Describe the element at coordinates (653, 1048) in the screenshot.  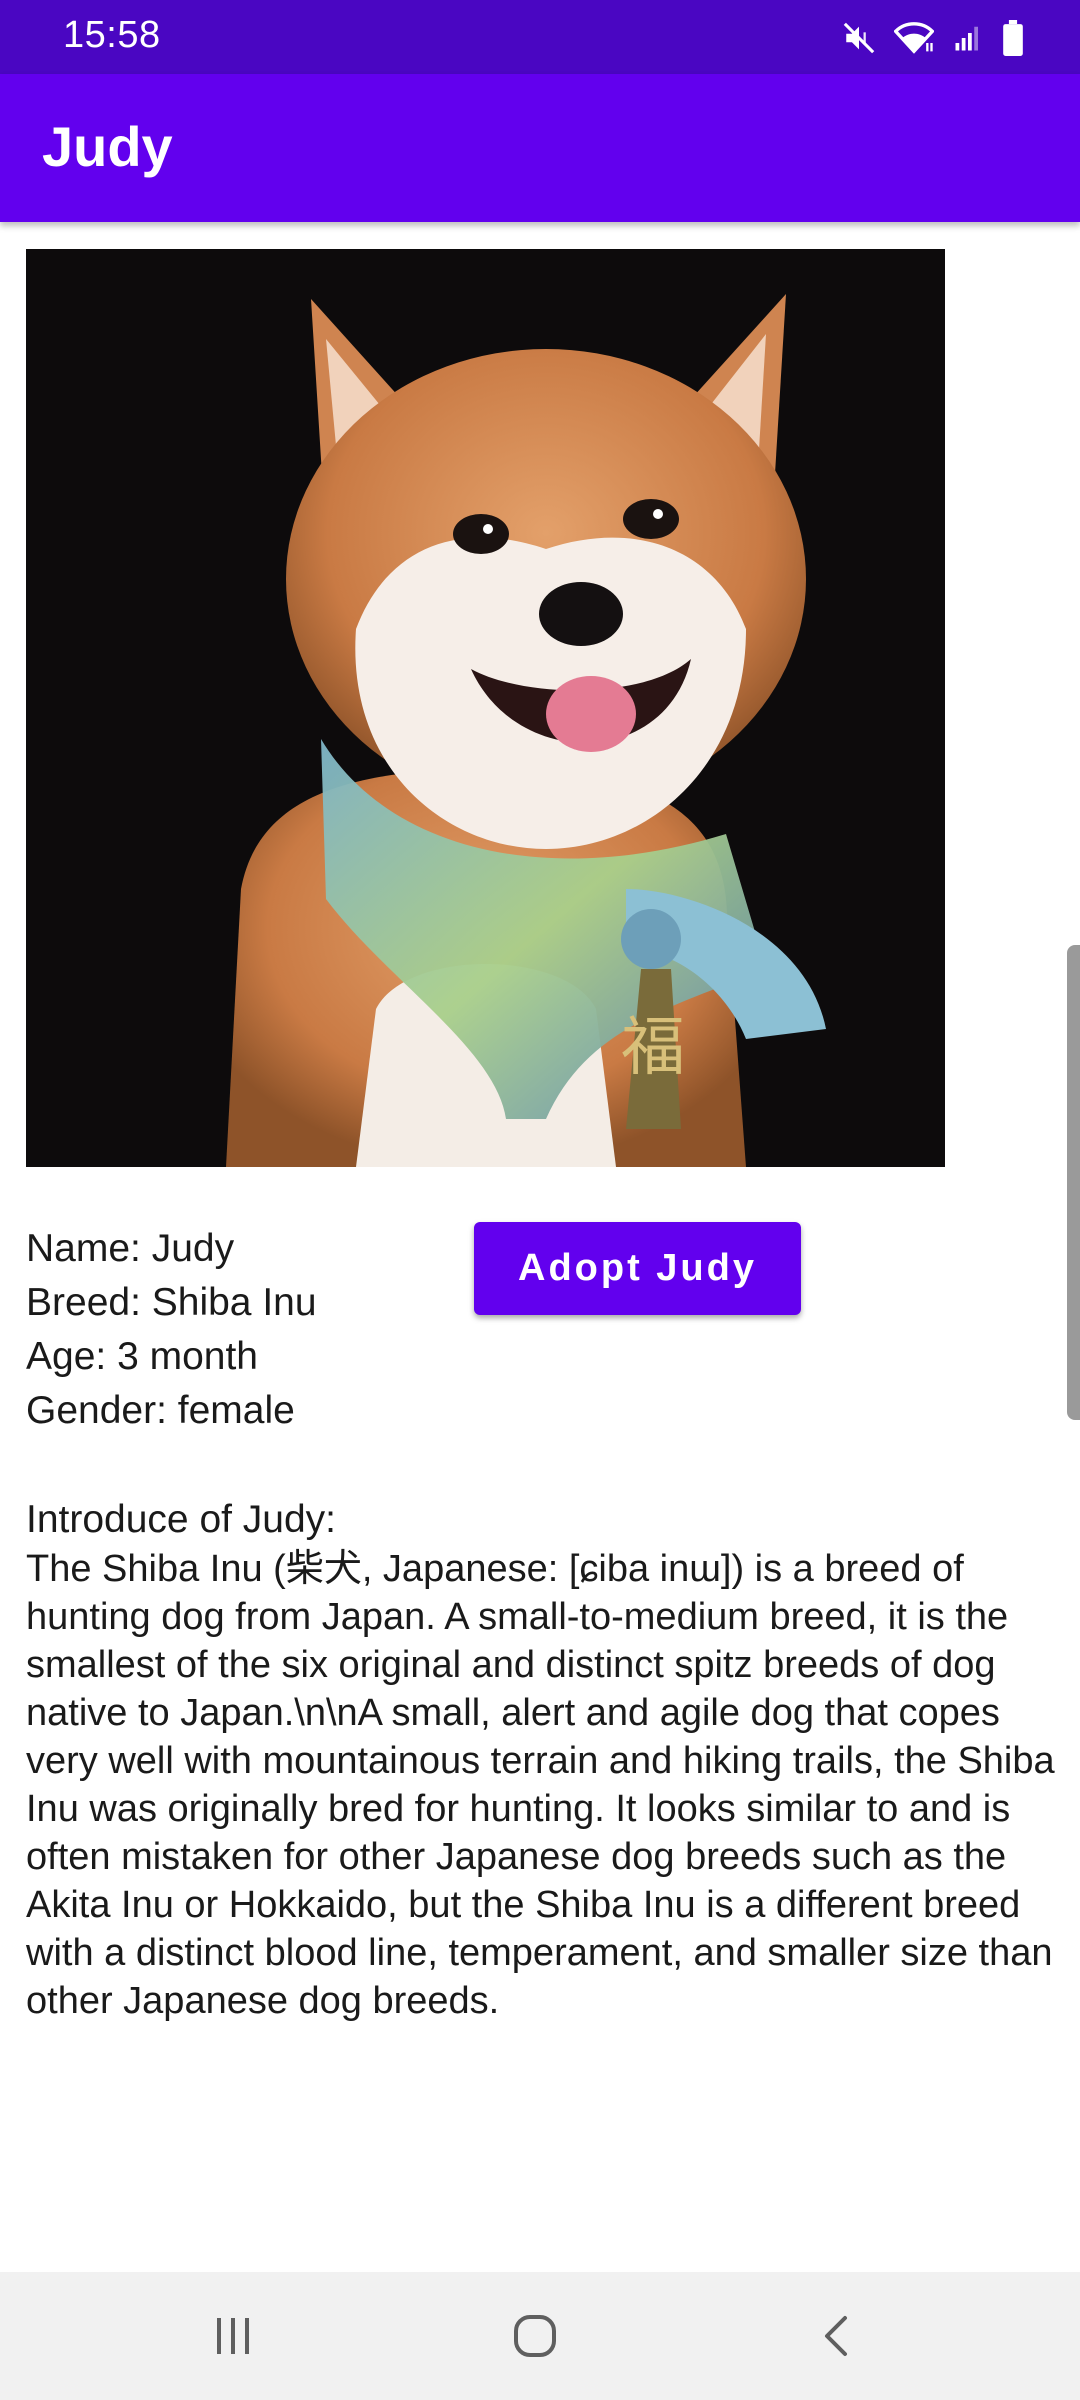
I see `svg-text: 福` at that location.